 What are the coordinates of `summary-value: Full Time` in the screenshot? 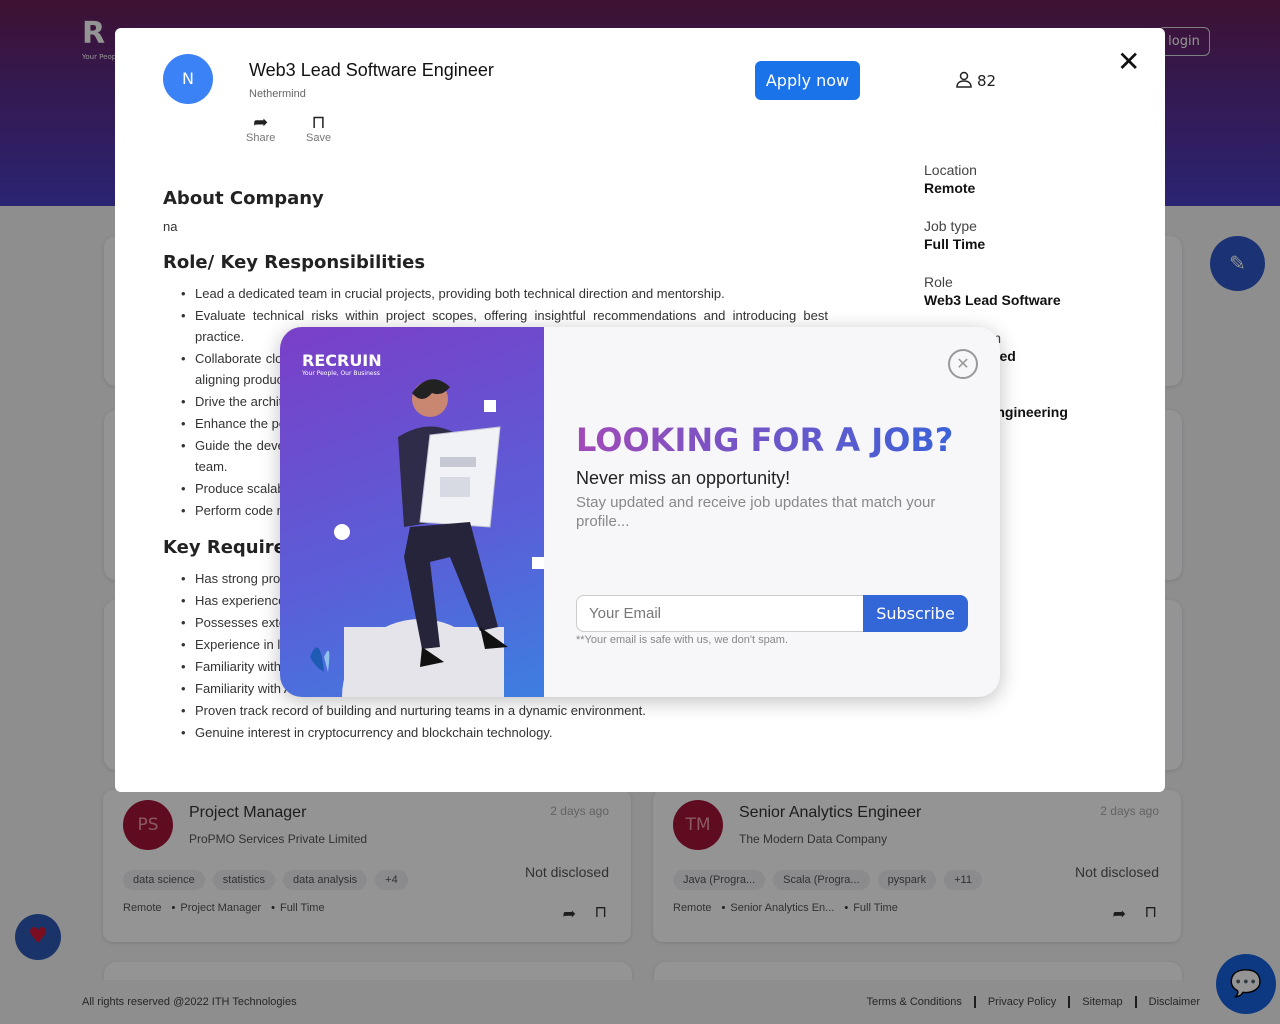 It's located at (955, 244).